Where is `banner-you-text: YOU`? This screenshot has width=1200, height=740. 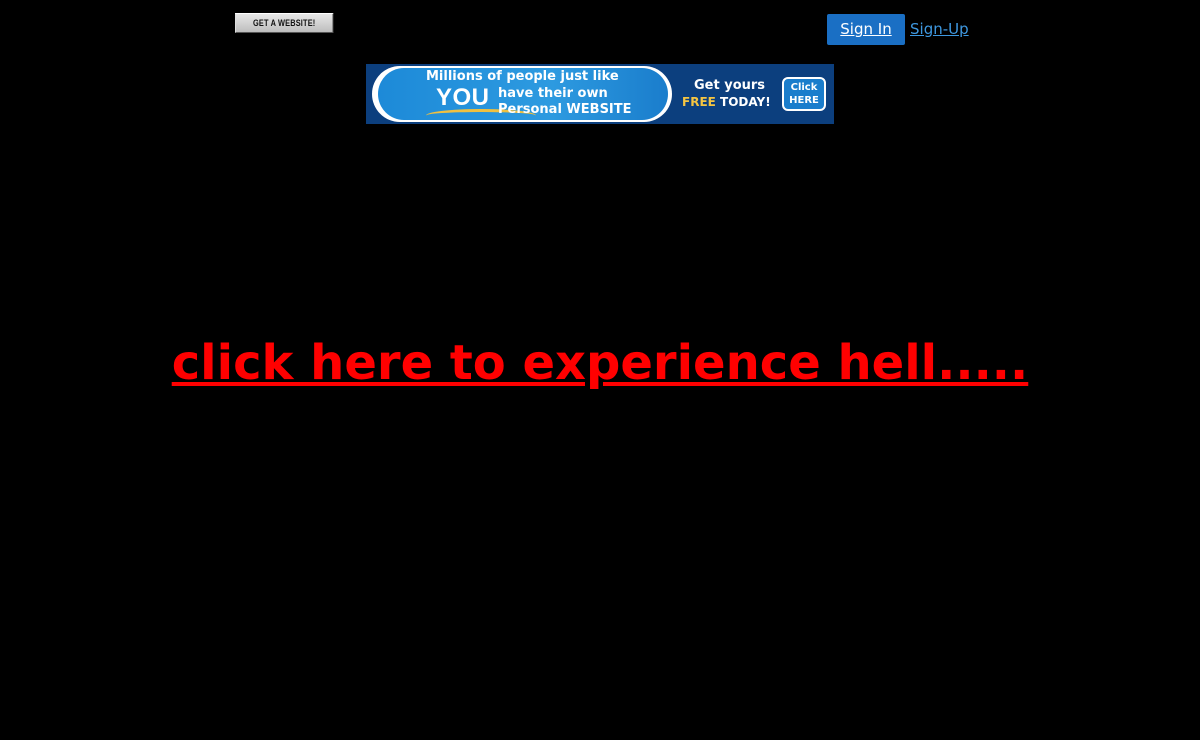 banner-you-text: YOU is located at coordinates (463, 97).